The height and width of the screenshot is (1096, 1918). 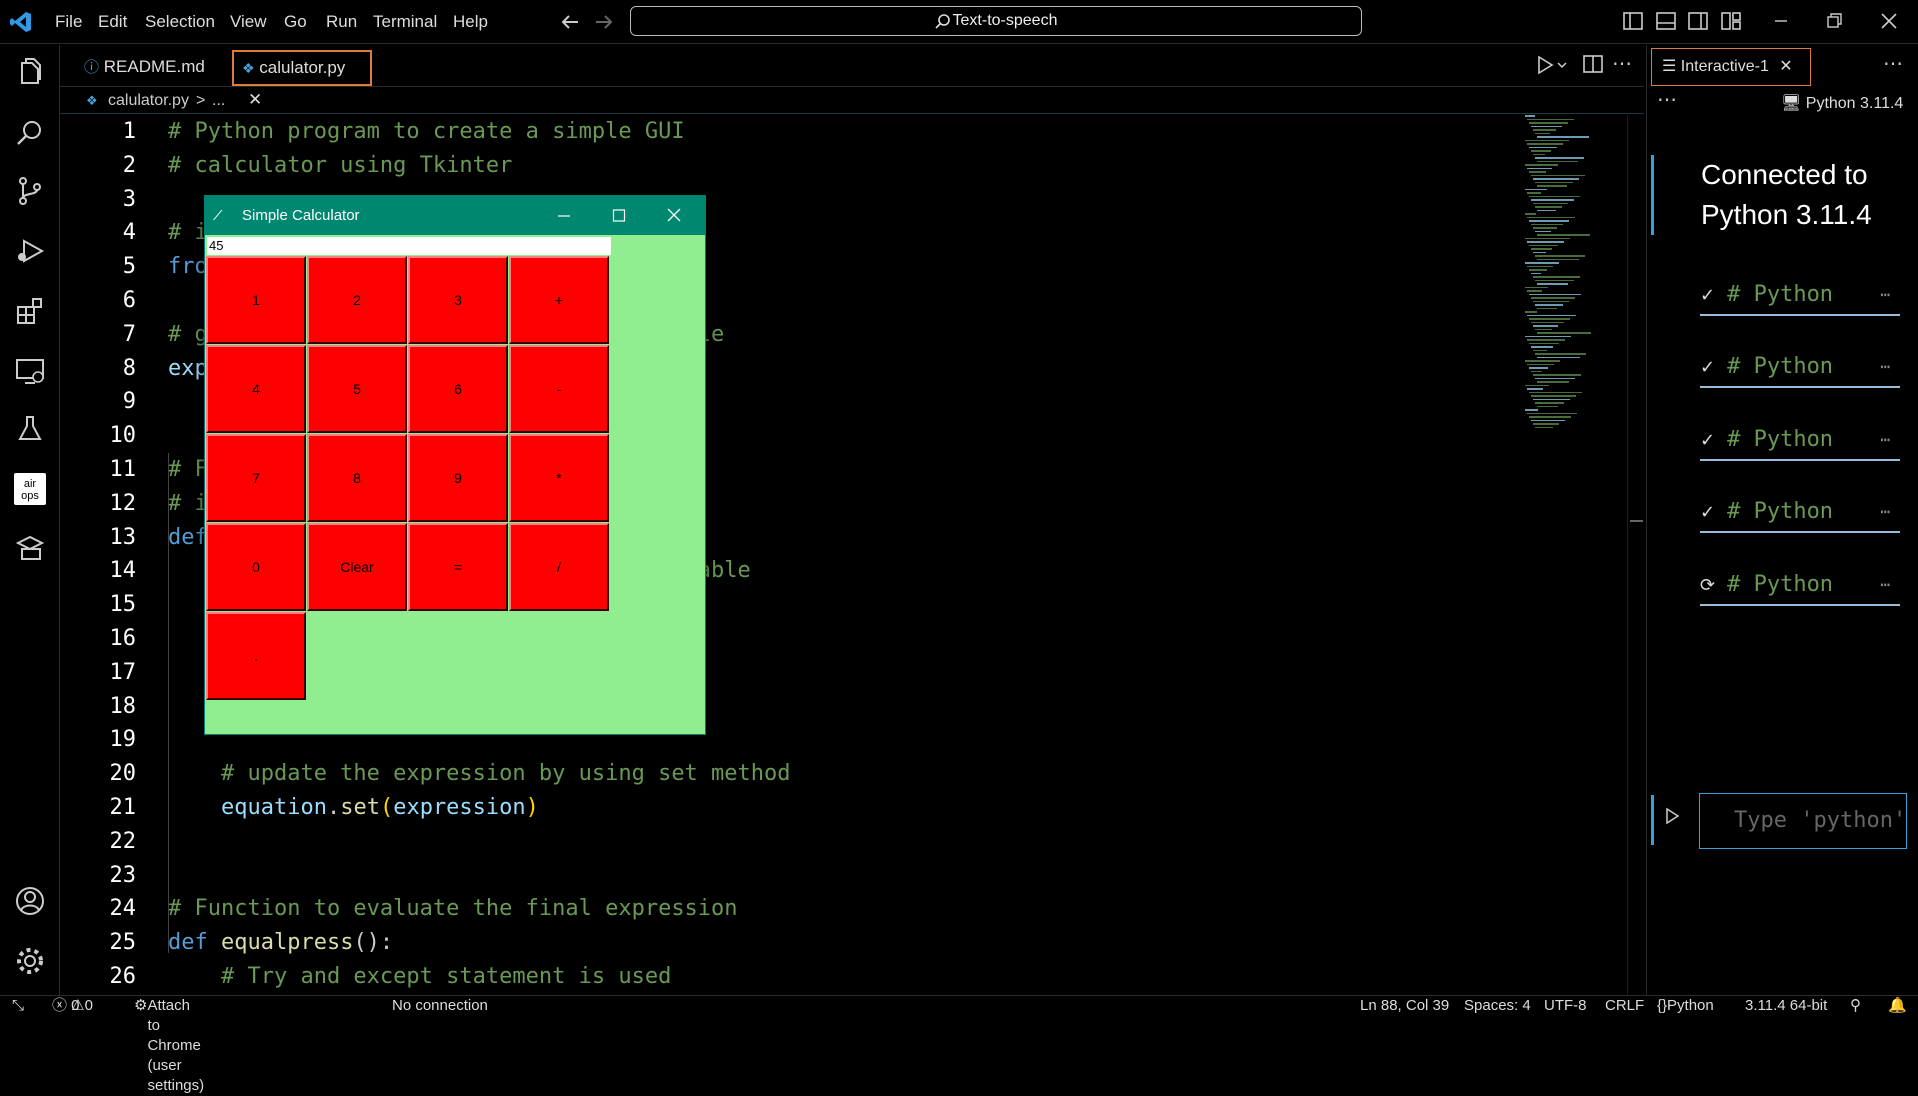 What do you see at coordinates (357, 567) in the screenshot?
I see `calc-button: Clear` at bounding box center [357, 567].